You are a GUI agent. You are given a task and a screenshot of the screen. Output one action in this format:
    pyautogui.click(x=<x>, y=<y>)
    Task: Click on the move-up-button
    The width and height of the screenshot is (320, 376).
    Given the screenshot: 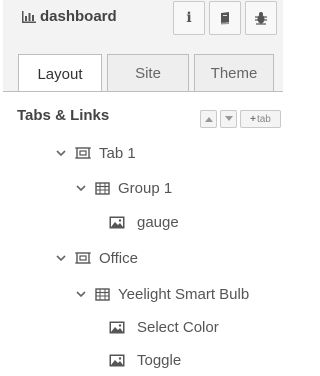 What is the action you would take?
    pyautogui.click(x=208, y=119)
    